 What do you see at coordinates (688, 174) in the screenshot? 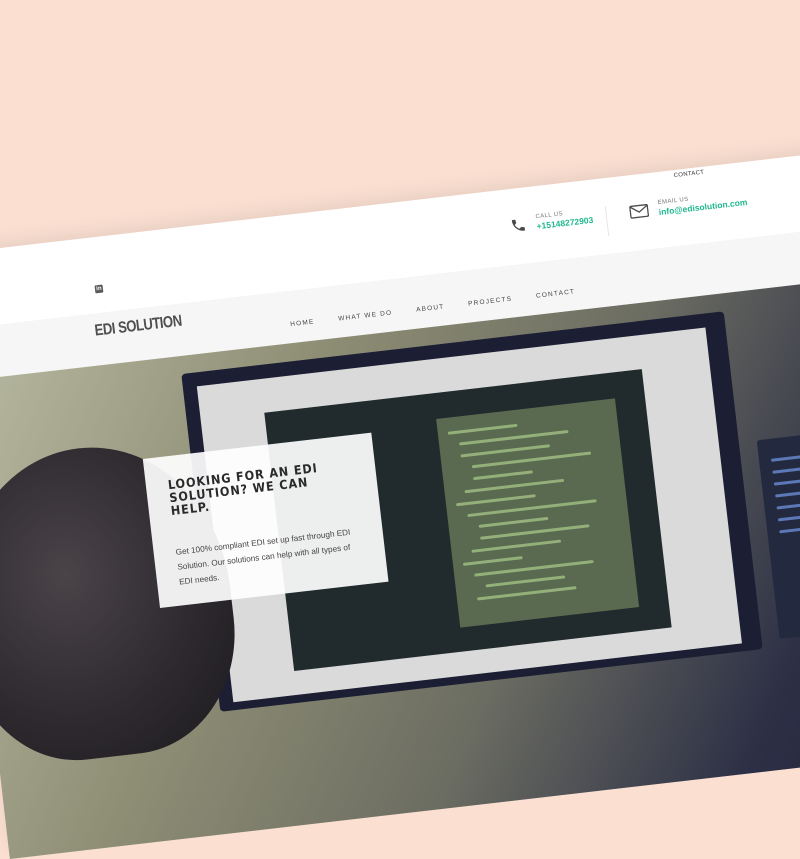
I see `topbar-contact-link: CONTACT` at bounding box center [688, 174].